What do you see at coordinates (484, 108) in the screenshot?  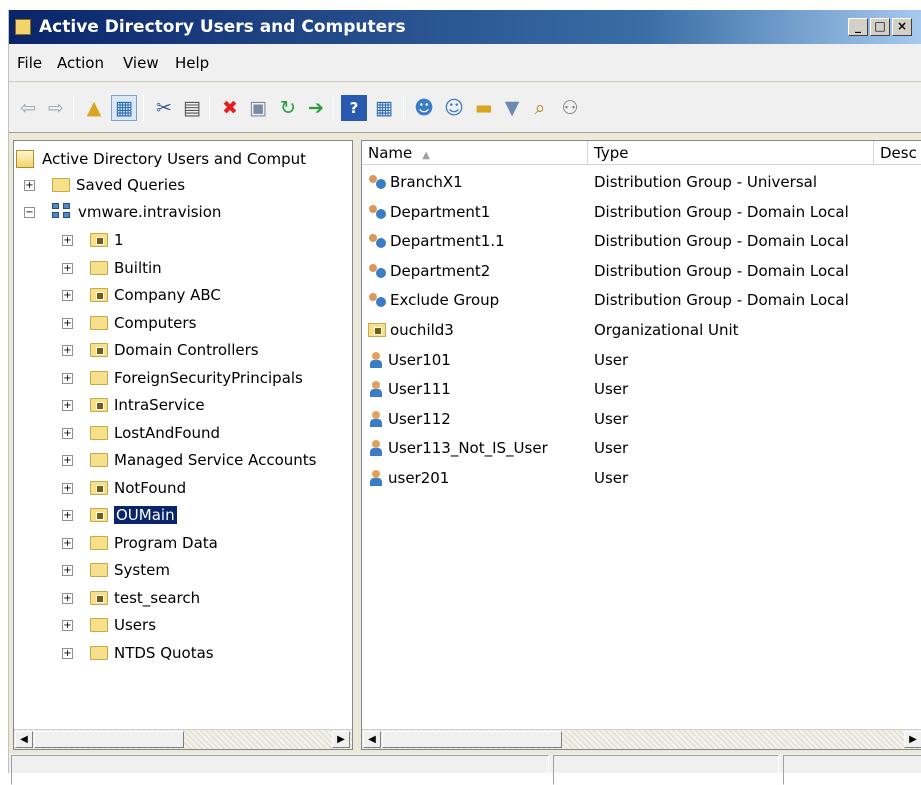 I see `new-ou-icon: ▬` at bounding box center [484, 108].